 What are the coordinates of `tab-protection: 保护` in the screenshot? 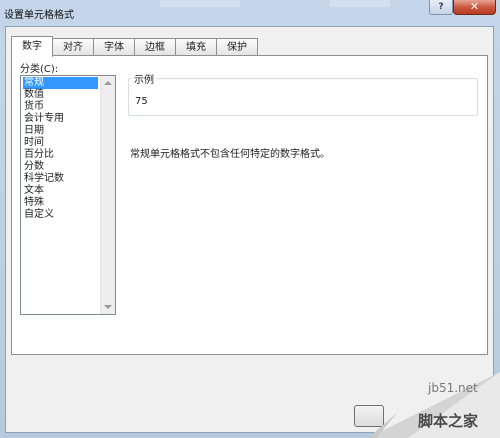 It's located at (237, 47).